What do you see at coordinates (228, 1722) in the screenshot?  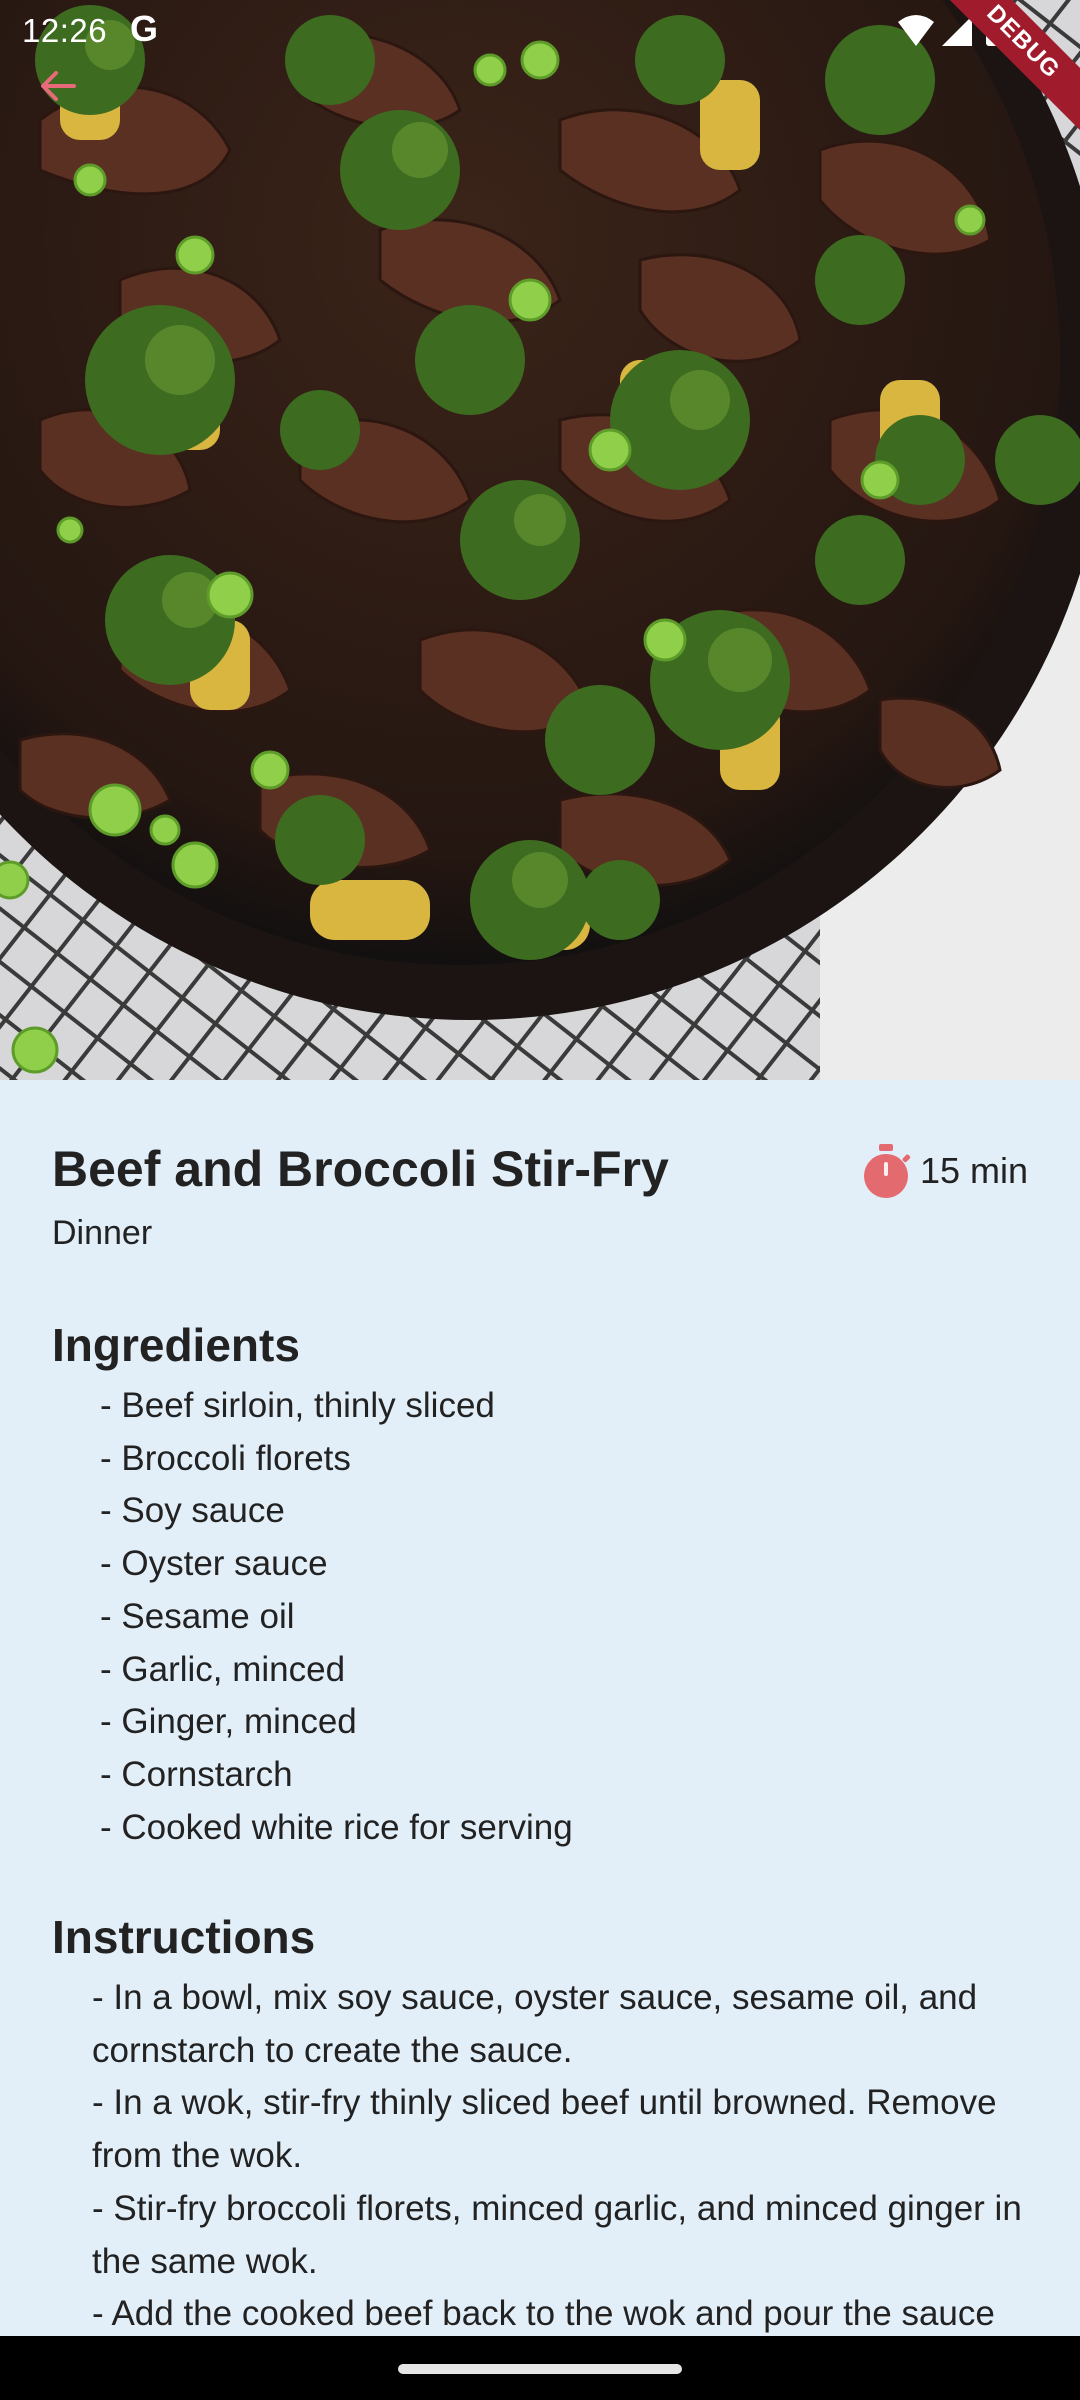 I see `ingredient-item: - Ginger, minced` at bounding box center [228, 1722].